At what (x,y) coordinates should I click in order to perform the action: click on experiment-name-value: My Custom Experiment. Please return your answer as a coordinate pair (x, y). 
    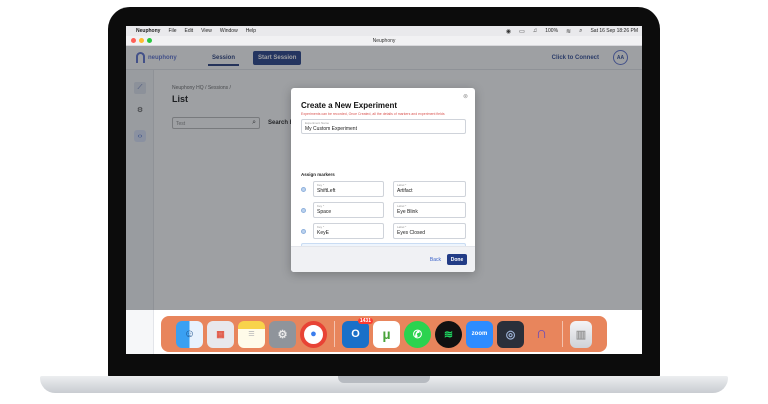
    Looking at the image, I should click on (331, 129).